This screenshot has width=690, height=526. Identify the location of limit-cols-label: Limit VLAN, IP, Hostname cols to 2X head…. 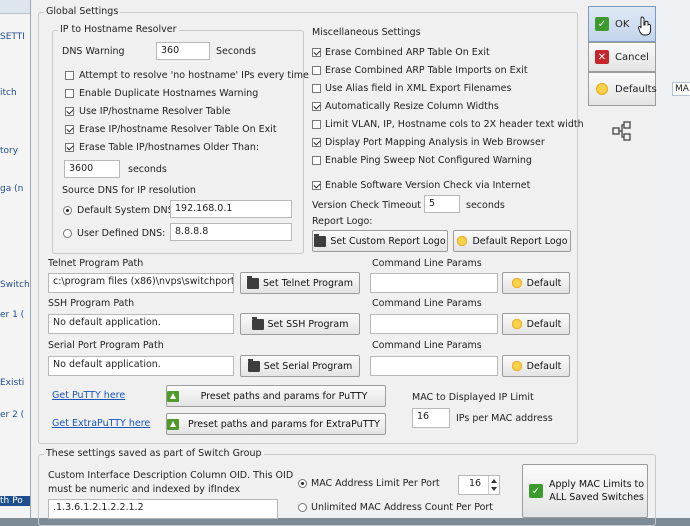
(454, 124).